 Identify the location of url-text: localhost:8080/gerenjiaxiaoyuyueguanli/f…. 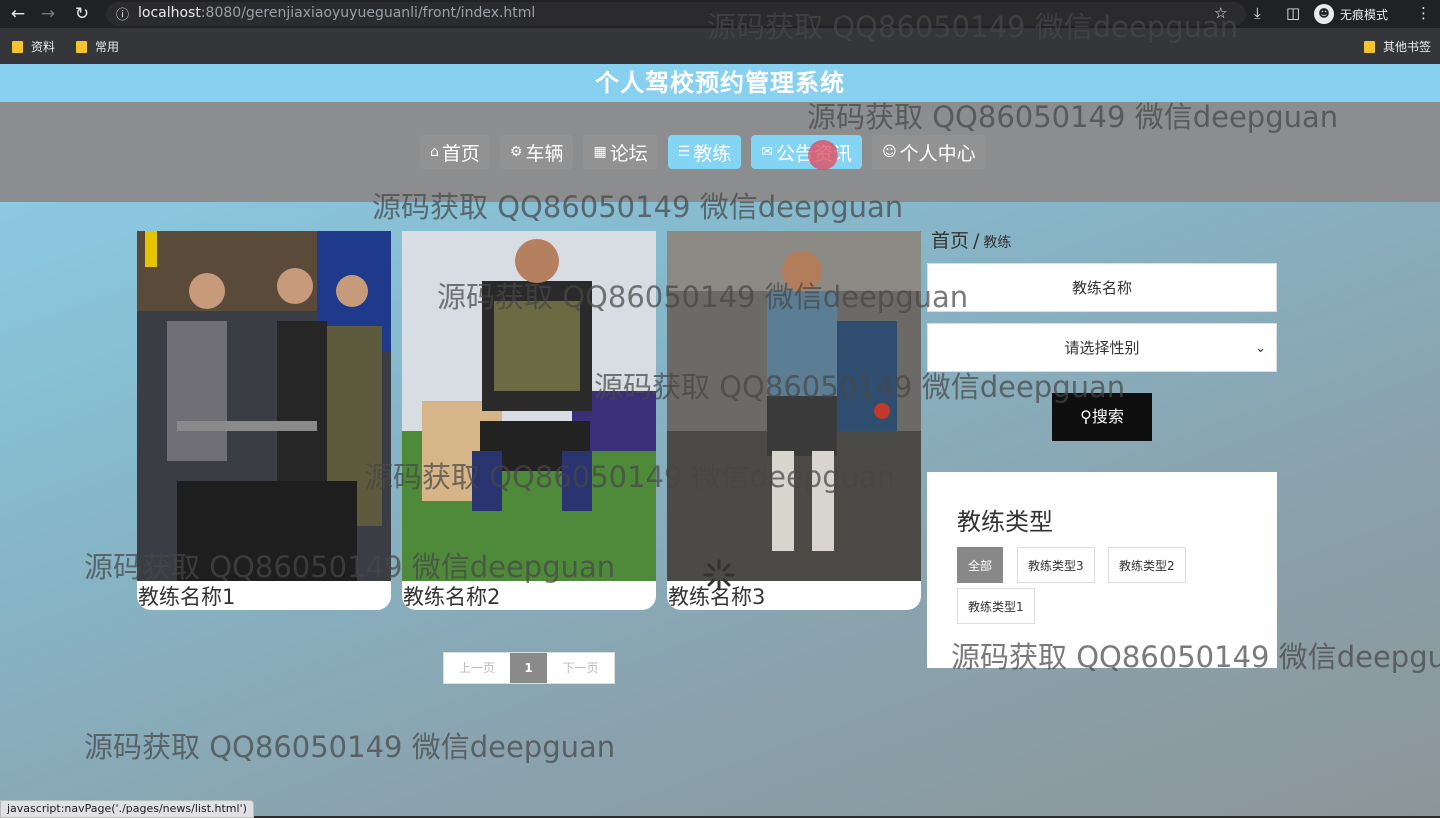
(337, 13).